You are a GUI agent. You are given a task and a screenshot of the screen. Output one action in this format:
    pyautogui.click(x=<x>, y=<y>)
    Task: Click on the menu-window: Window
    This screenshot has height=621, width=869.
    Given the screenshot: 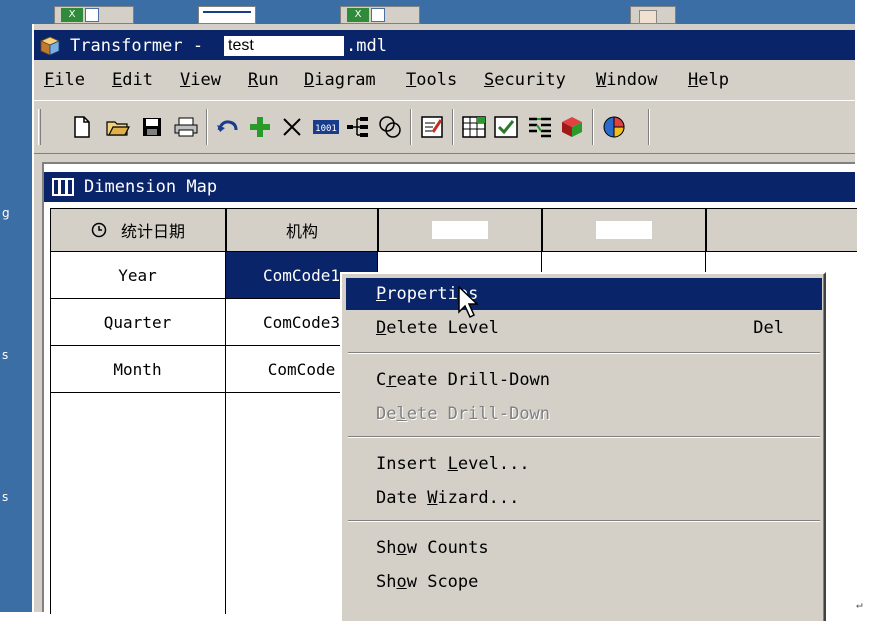 What is the action you would take?
    pyautogui.click(x=626, y=80)
    